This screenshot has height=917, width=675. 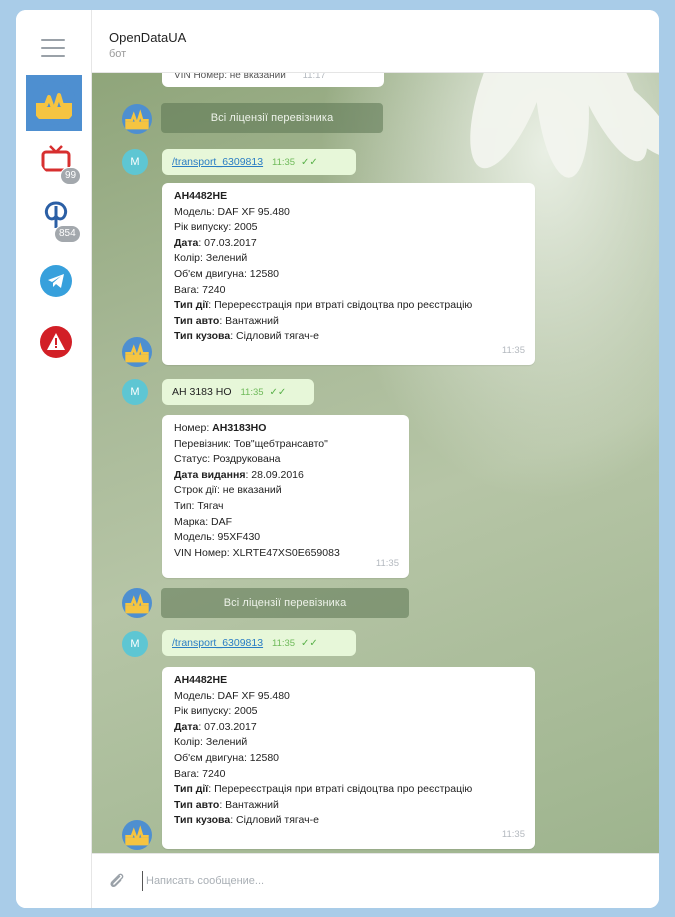 I want to click on info-value: Статус: Роздрукована, so click(x=227, y=459).